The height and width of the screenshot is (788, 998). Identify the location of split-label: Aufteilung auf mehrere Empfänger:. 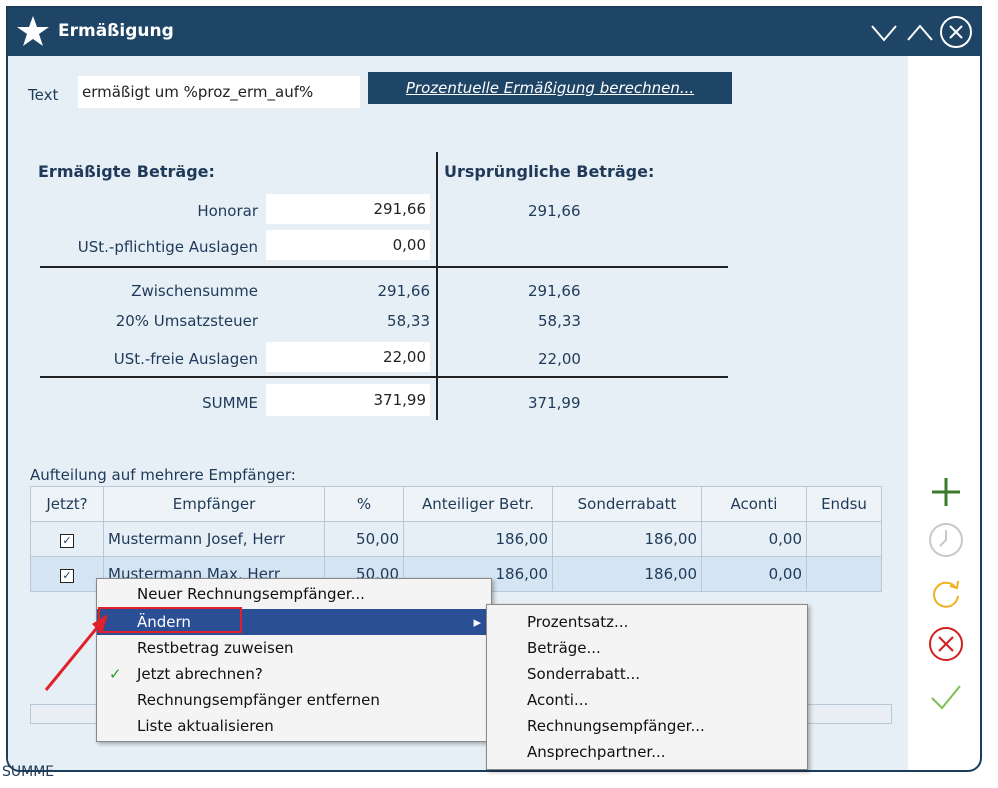
(163, 475).